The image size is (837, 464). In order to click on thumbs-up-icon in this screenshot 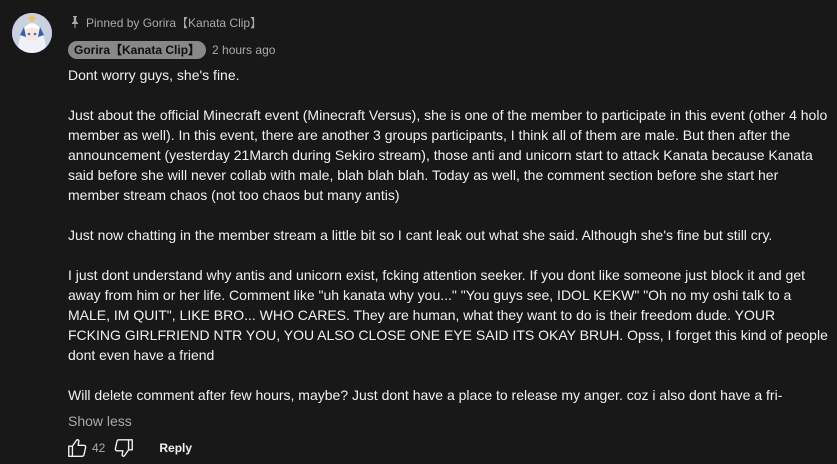, I will do `click(77, 448)`.